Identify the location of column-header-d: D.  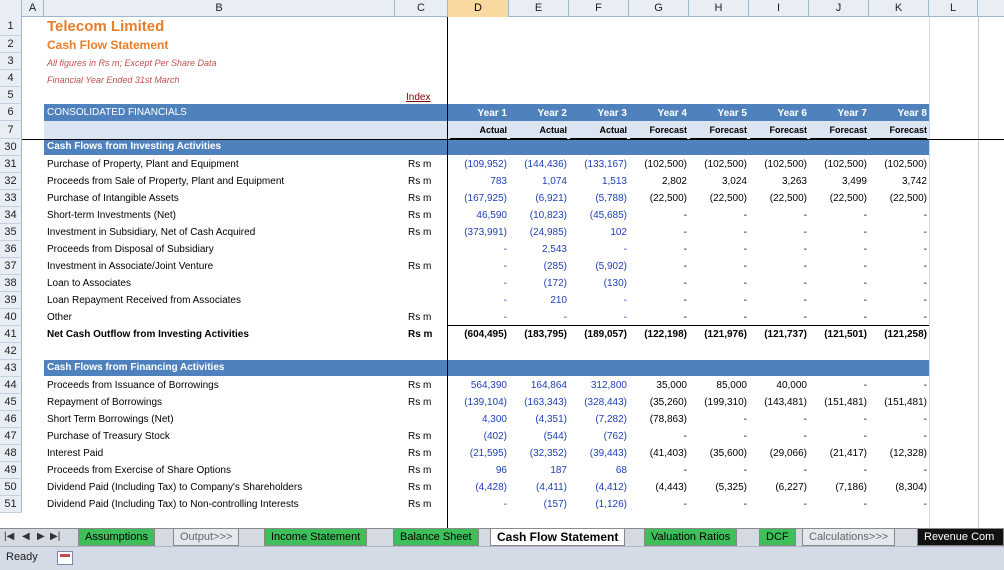
(478, 8).